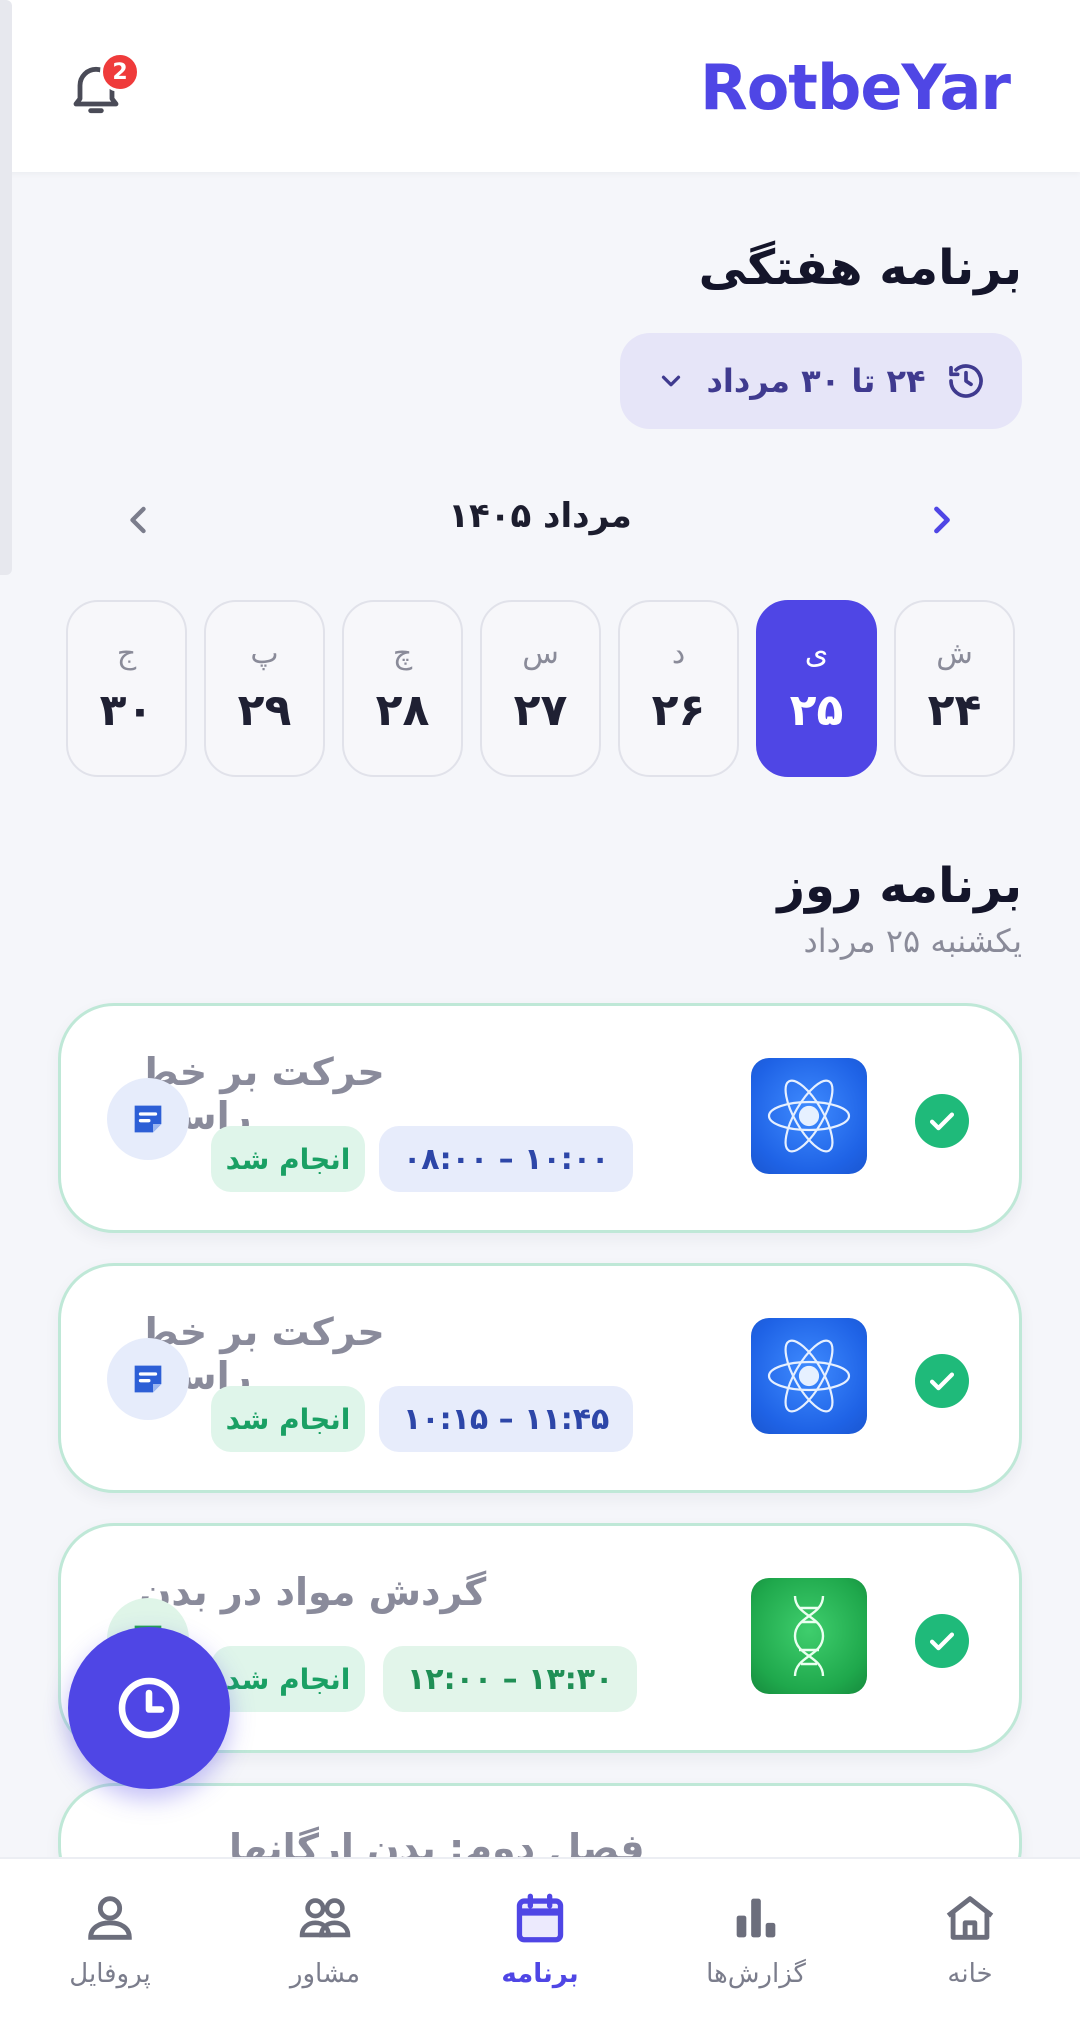  I want to click on chevron-right-icon, so click(942, 520).